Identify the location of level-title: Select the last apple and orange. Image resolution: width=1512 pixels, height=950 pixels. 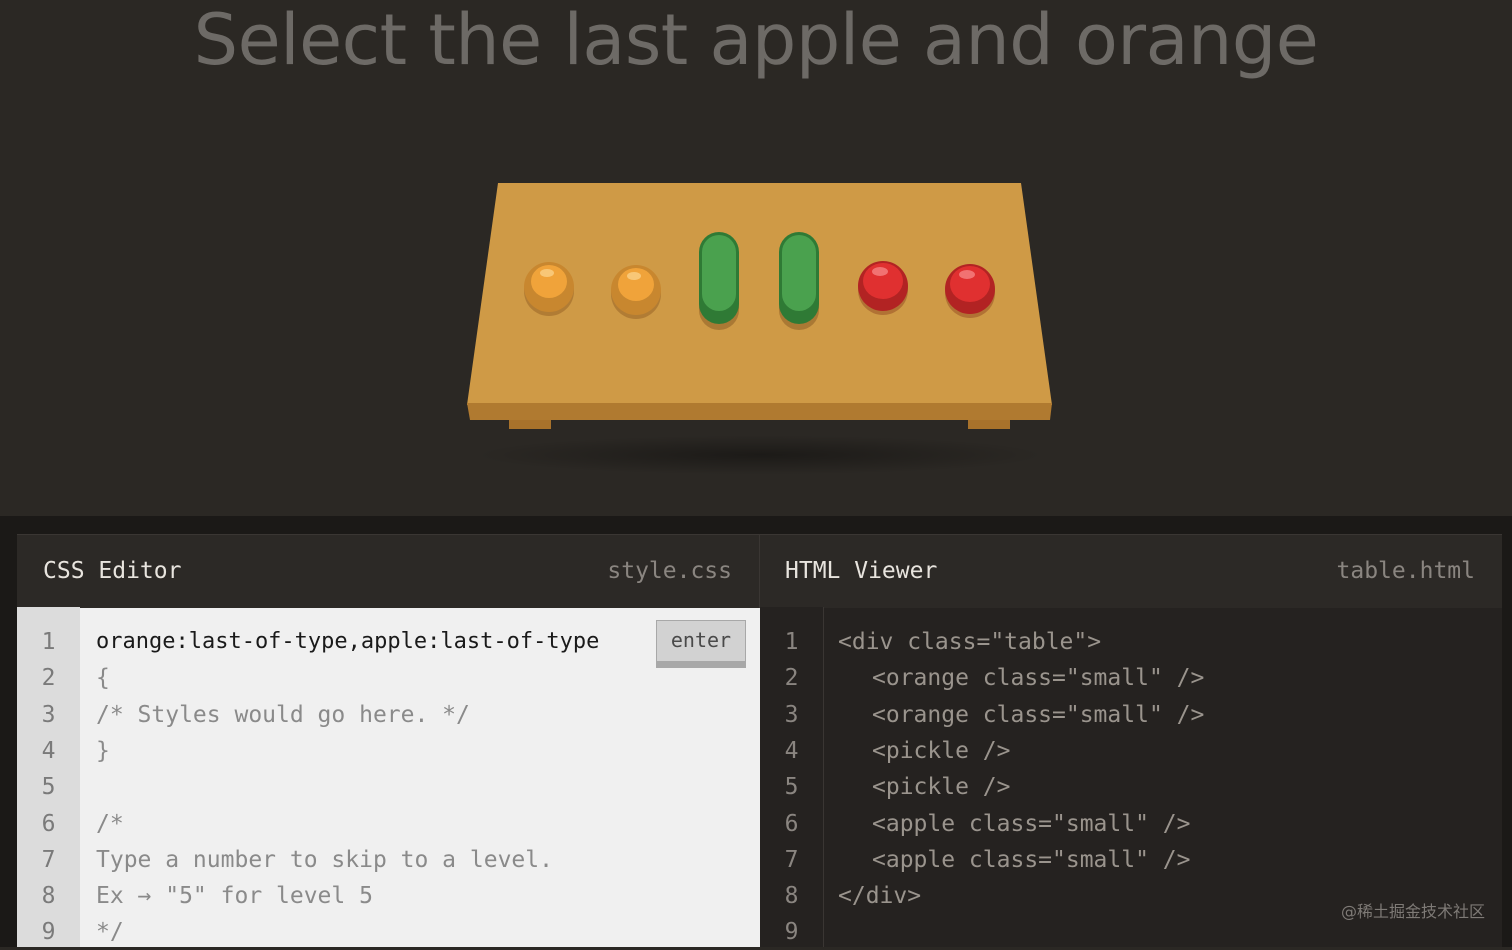
(756, 40).